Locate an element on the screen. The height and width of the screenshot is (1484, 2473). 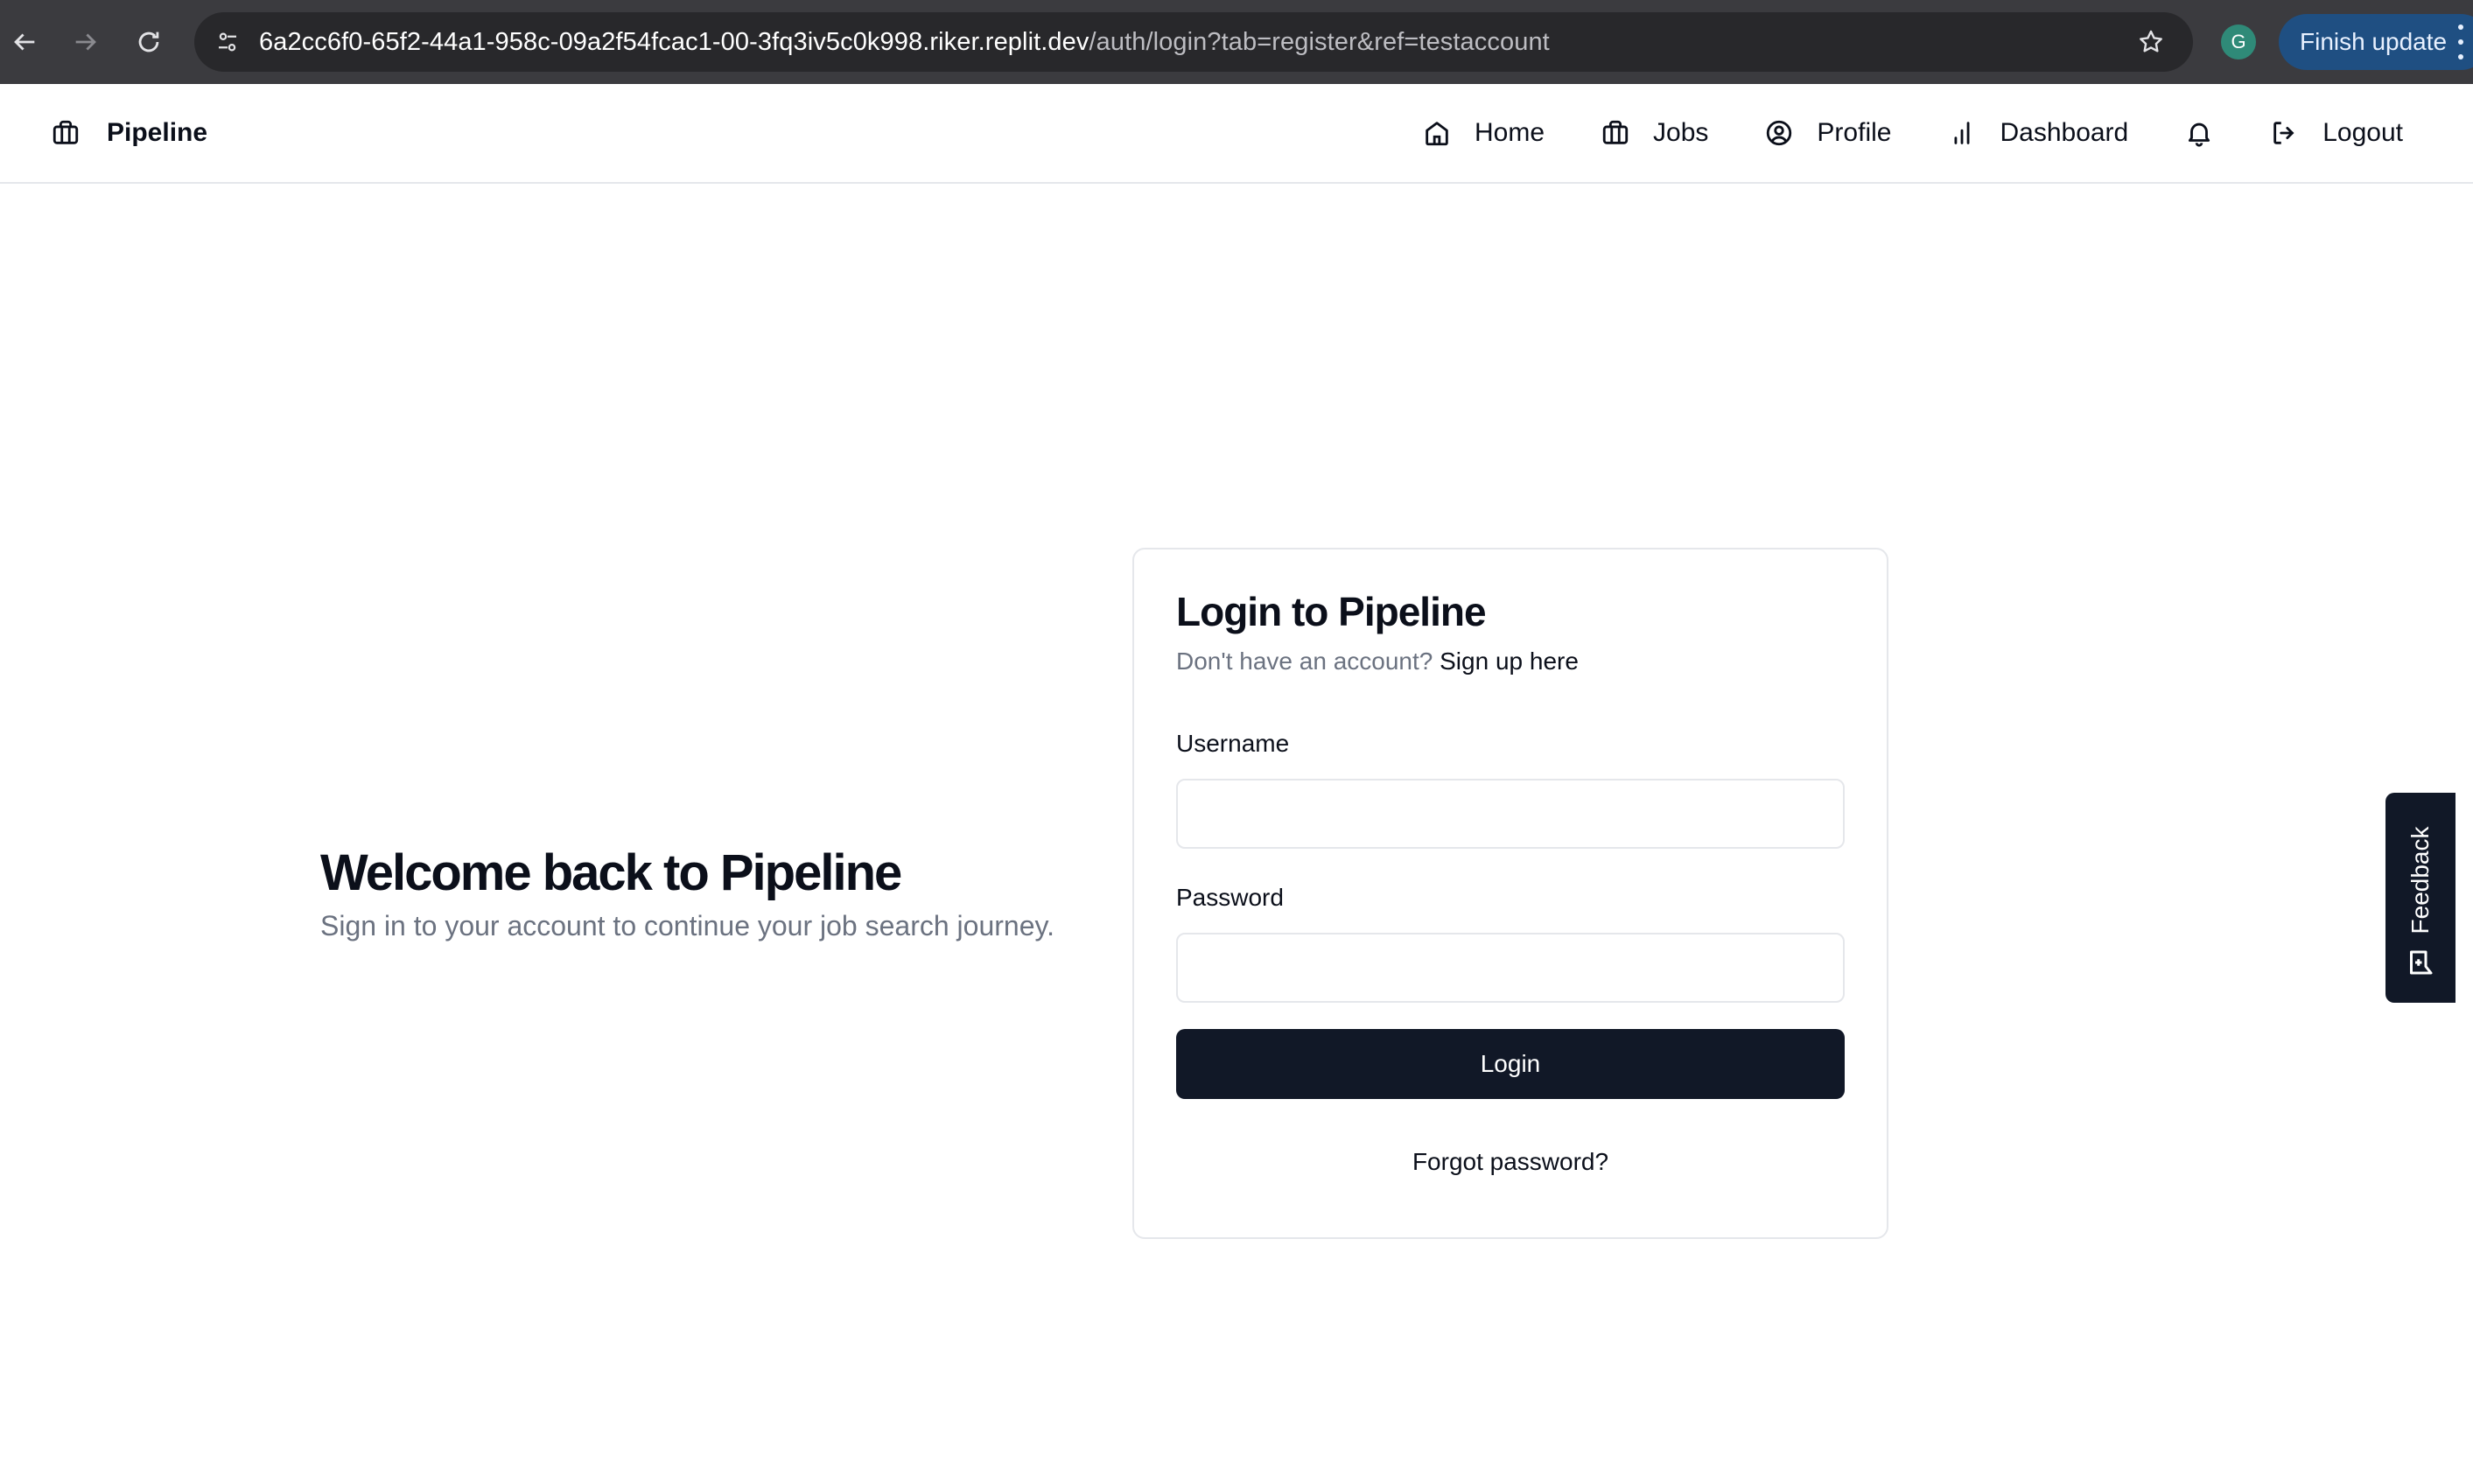
user-circle-icon is located at coordinates (1779, 133).